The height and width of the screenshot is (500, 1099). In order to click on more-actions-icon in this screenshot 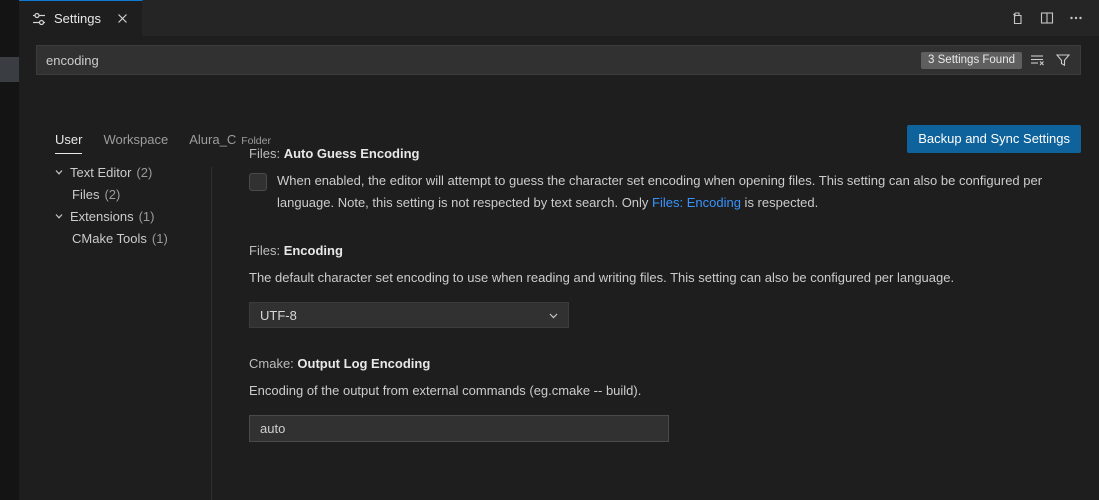, I will do `click(1076, 18)`.